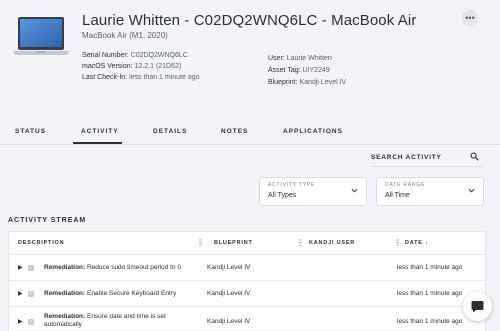 The height and width of the screenshot is (331, 500). Describe the element at coordinates (313, 131) in the screenshot. I see `tab-applications: APPLICATIONS` at that location.